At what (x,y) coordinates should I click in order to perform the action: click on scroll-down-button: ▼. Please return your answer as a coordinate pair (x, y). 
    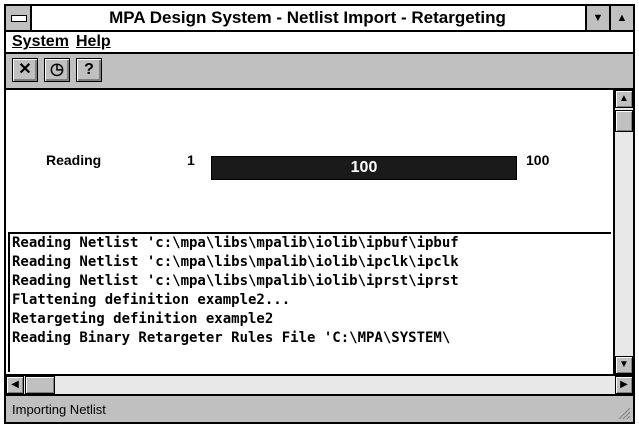
    Looking at the image, I should click on (624, 365).